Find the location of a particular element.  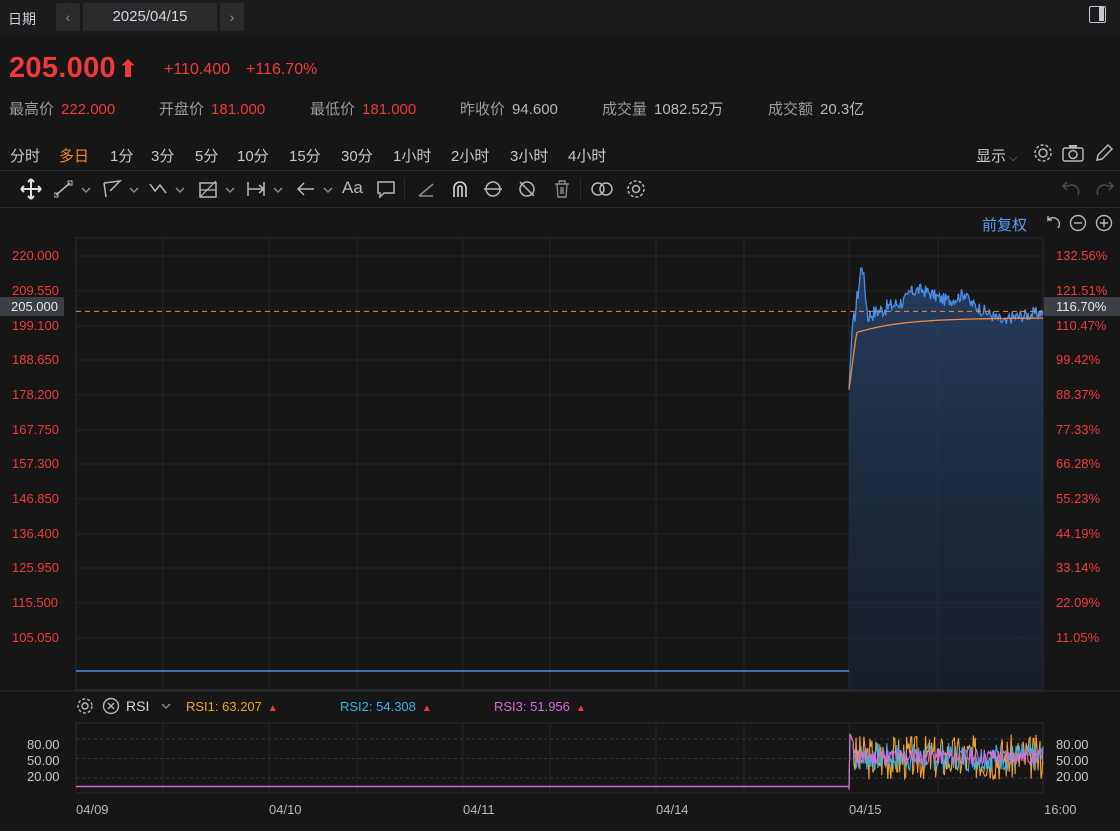

current-price-tag: 205.000 is located at coordinates (32, 306).